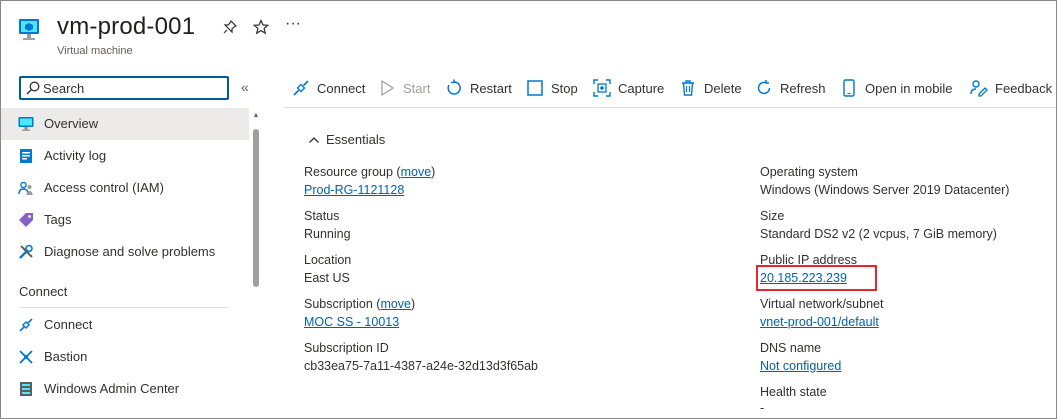  What do you see at coordinates (354, 190) in the screenshot?
I see `resource-group-link: Prod-RG-1121128` at bounding box center [354, 190].